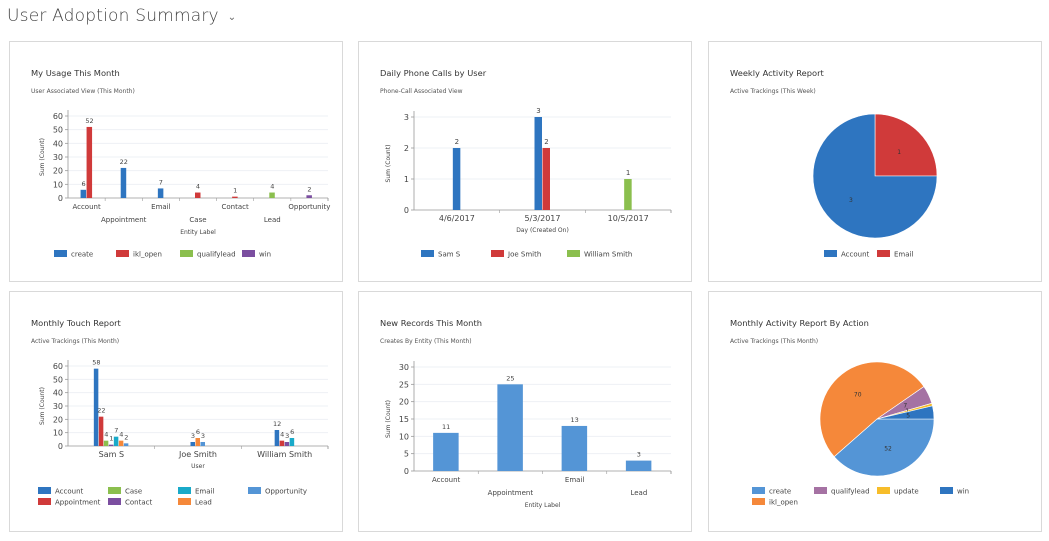 The height and width of the screenshot is (541, 1049). I want to click on bar-account-joe-smith, so click(193, 444).